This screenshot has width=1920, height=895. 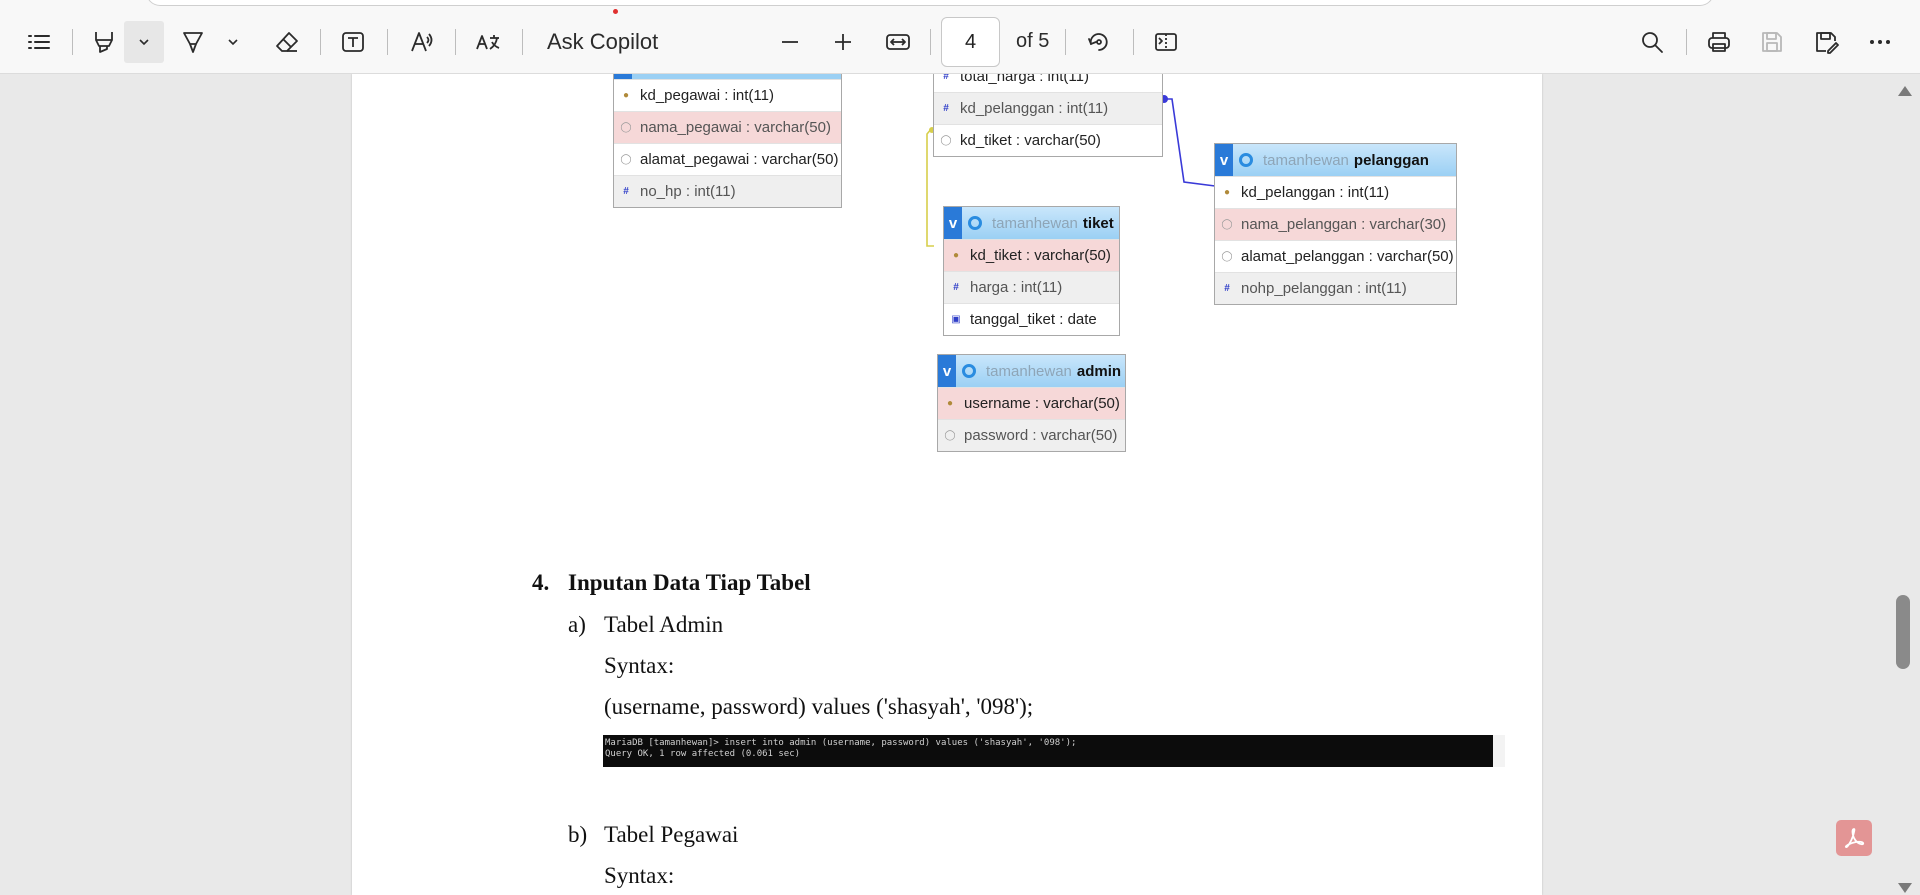 I want to click on zoom-out-button, so click(x=790, y=42).